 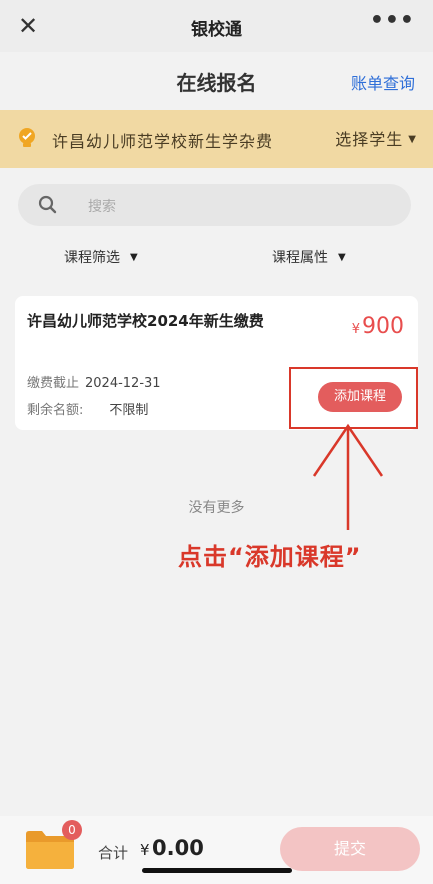 I want to click on bill-query-link: 账单查询, so click(x=383, y=82).